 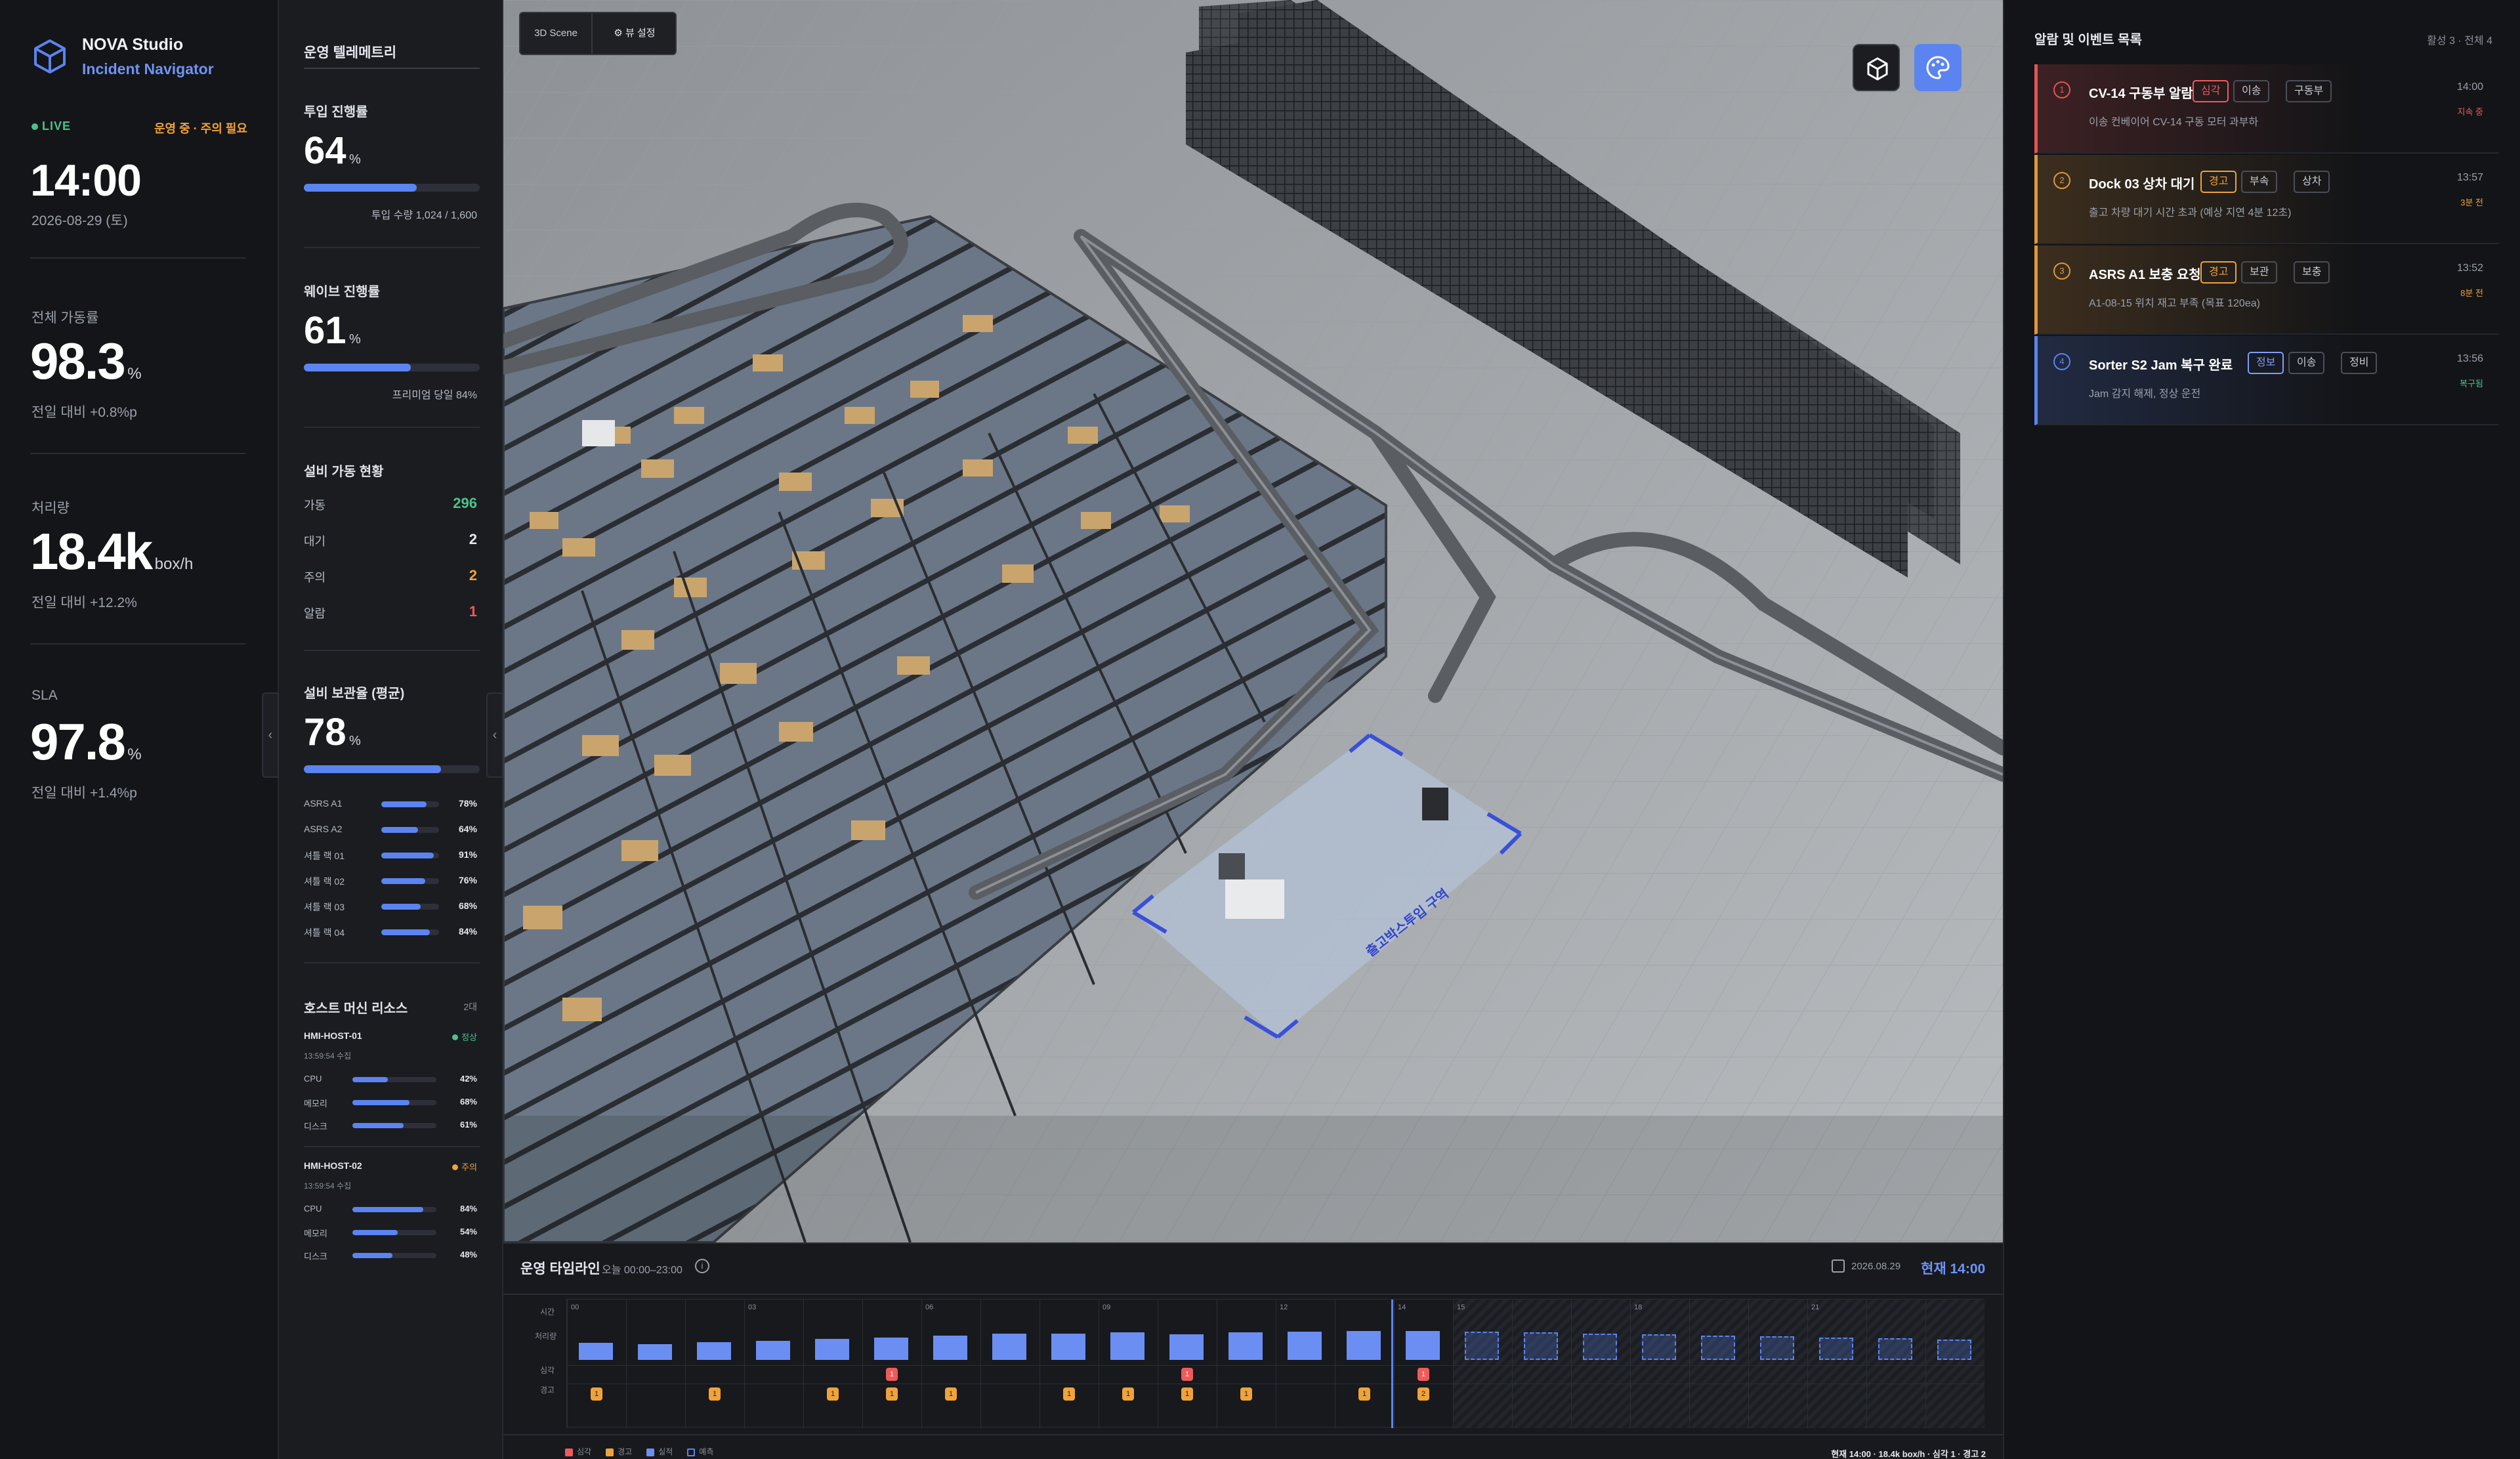 I want to click on storage-item-value: 78%, so click(x=467, y=804).